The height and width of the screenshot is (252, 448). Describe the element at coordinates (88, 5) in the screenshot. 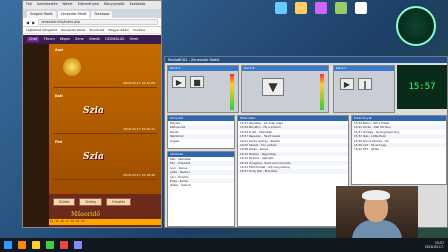

I see `menu-history: Előzmények` at that location.